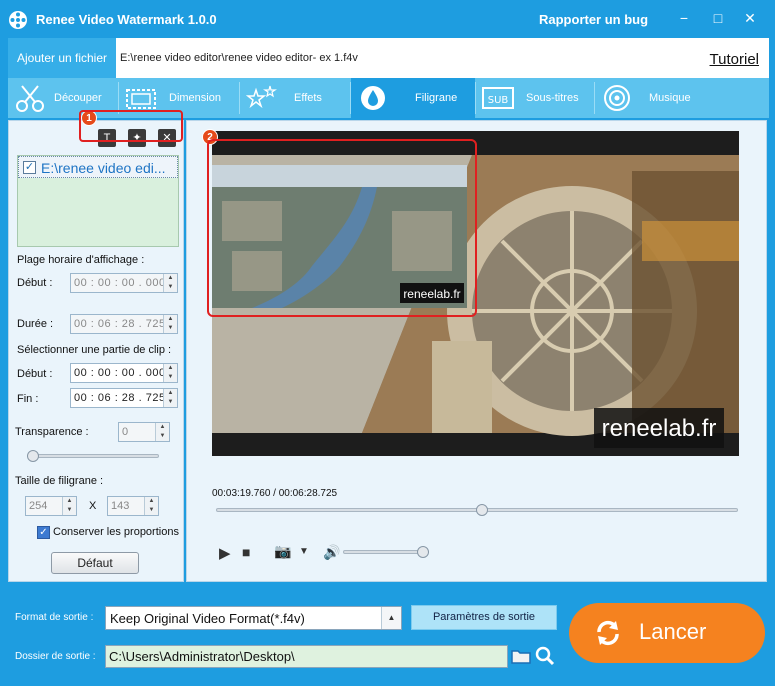 The width and height of the screenshot is (775, 686). Describe the element at coordinates (552, 98) in the screenshot. I see `tab-label: Sous-titres` at that location.